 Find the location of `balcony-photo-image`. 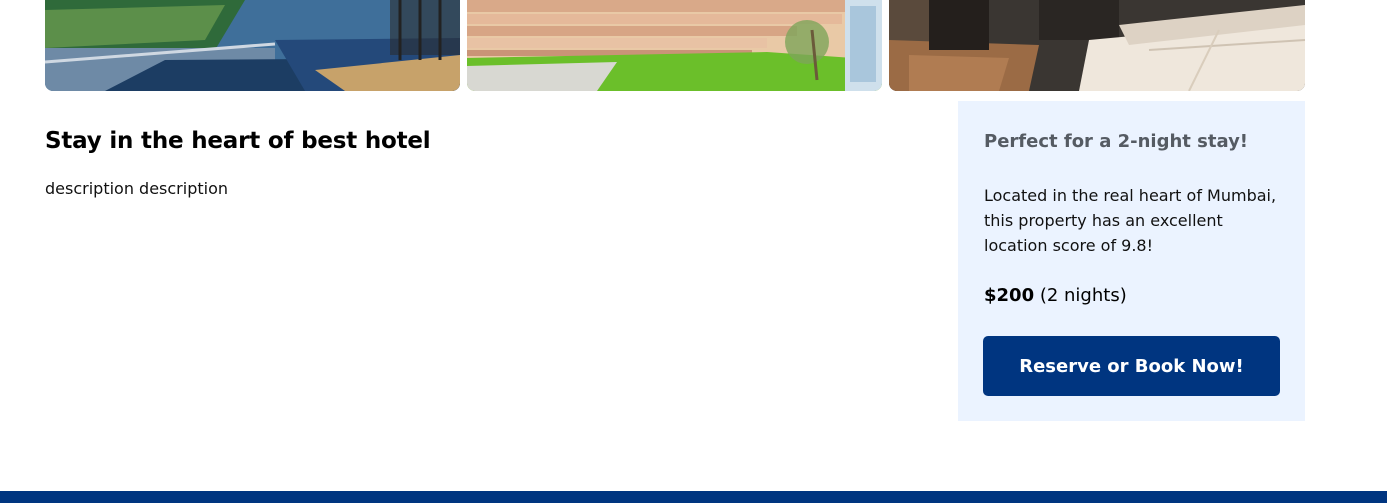

balcony-photo-image is located at coordinates (252, 45).